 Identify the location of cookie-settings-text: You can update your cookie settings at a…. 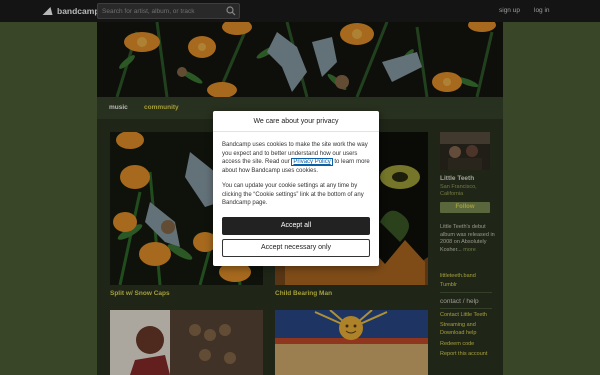
(293, 195).